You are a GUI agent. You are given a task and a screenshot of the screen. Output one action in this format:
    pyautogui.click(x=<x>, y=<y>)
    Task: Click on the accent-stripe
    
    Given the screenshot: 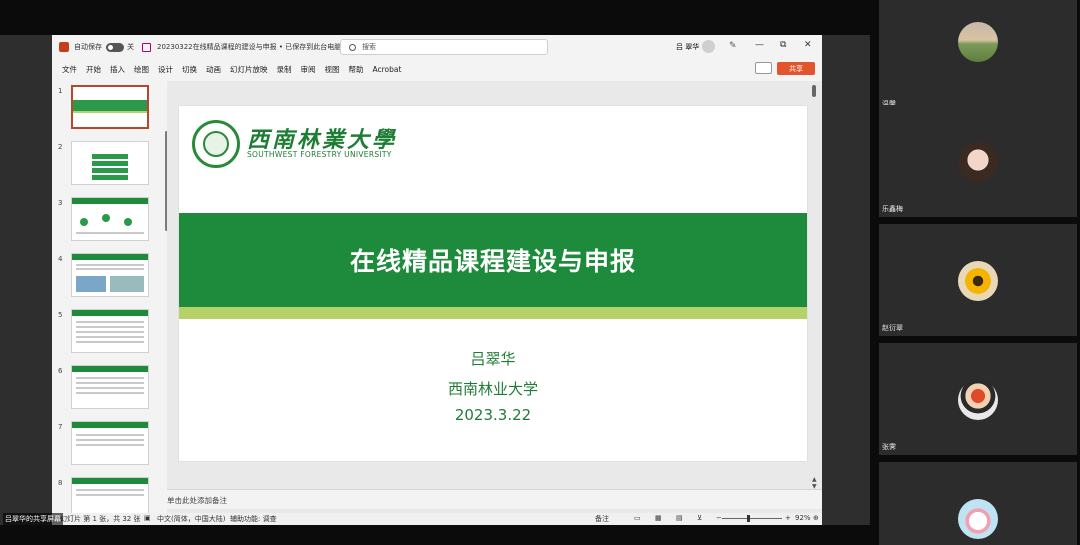 What is the action you would take?
    pyautogui.click(x=493, y=313)
    